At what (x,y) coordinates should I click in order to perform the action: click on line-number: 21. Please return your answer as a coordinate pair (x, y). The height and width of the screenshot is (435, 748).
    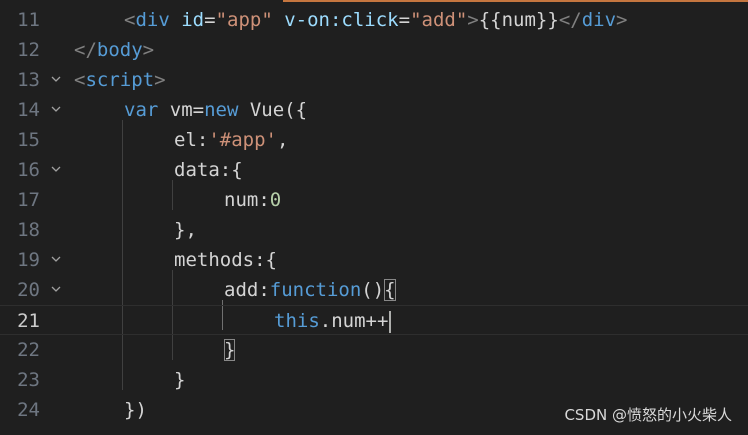
    Looking at the image, I should click on (28, 321).